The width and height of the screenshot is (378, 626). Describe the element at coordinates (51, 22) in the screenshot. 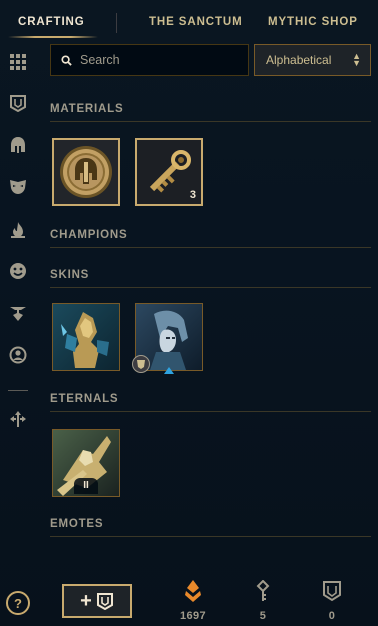

I see `tab-crafting: CRAFTING` at that location.